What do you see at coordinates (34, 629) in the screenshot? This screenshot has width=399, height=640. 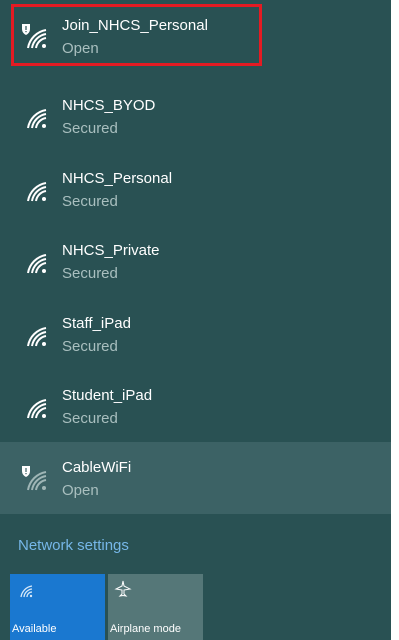 I see `wifi-tile-label: Available` at bounding box center [34, 629].